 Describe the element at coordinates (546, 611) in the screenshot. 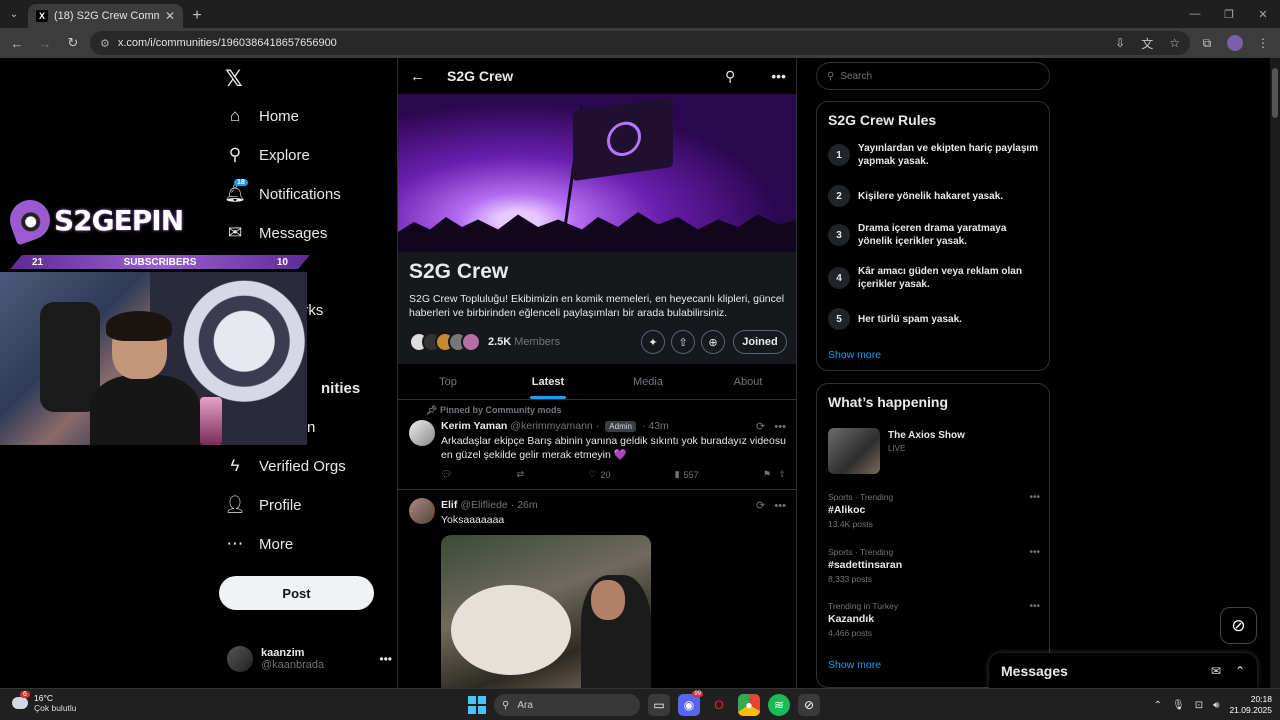

I see `post-image` at that location.